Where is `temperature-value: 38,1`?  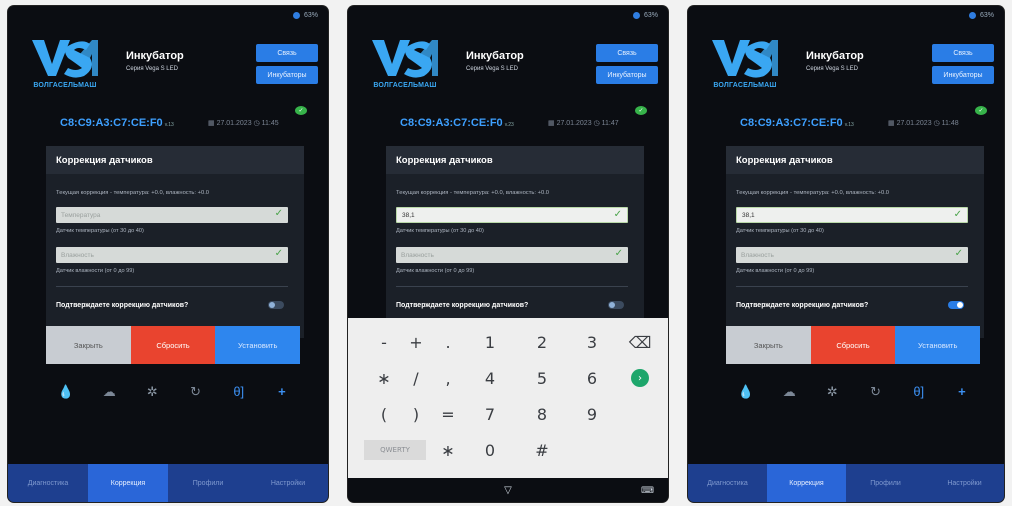
temperature-value: 38,1 is located at coordinates (408, 215).